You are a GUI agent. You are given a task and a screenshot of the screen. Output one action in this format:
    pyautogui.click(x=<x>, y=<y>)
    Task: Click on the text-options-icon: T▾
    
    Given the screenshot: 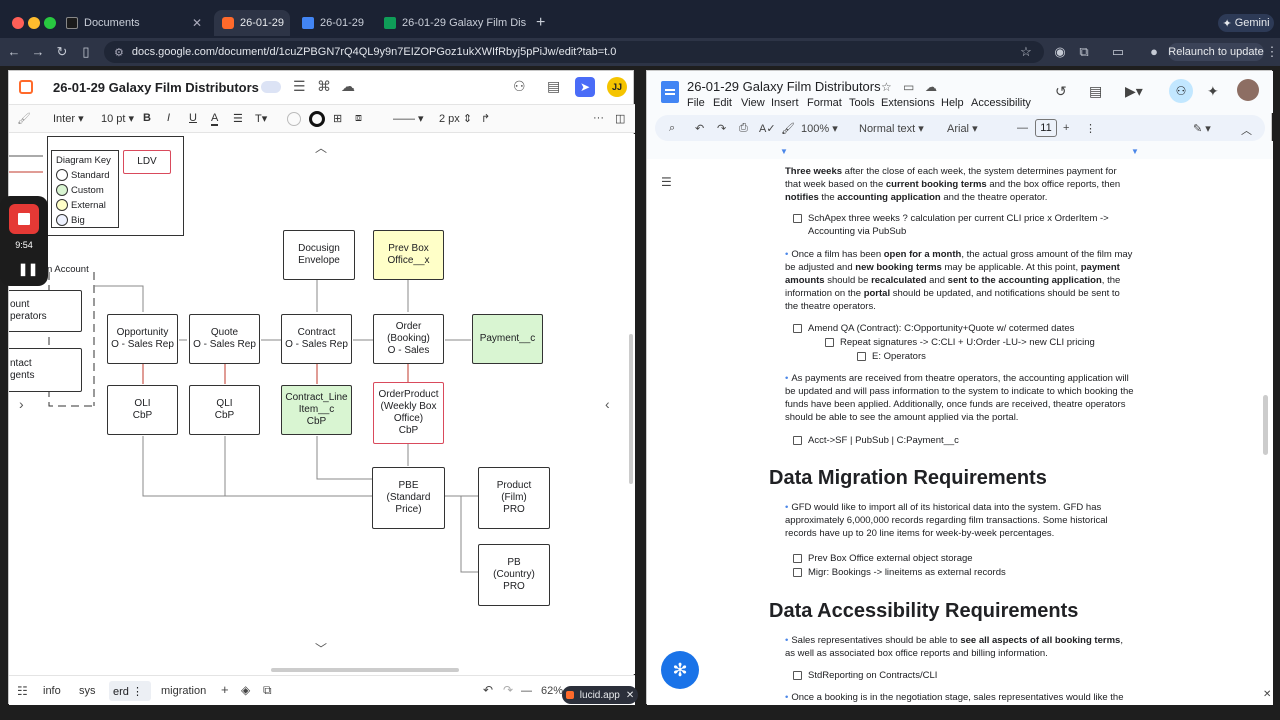 What is the action you would take?
    pyautogui.click(x=261, y=118)
    